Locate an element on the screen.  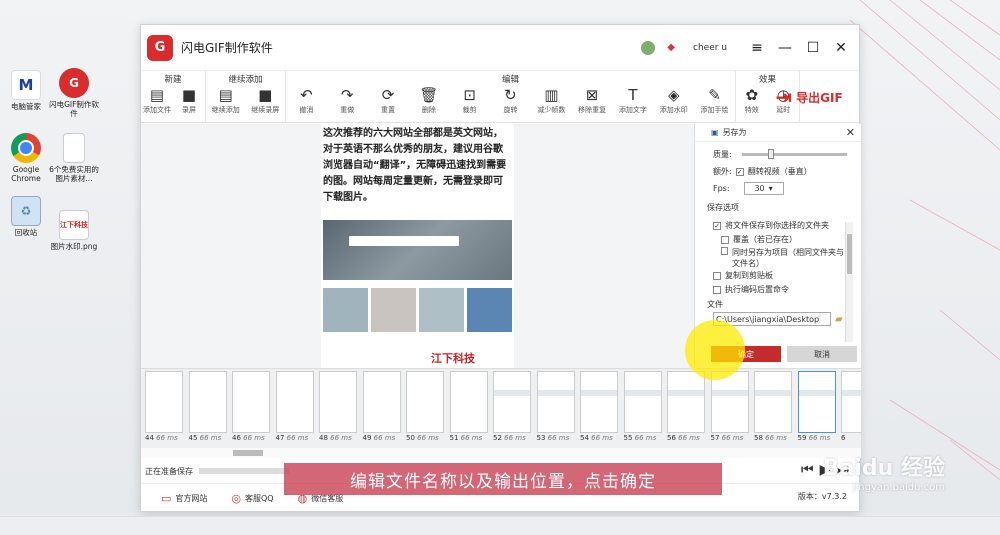
delete-button: 🗑 删除 is located at coordinates (429, 100).